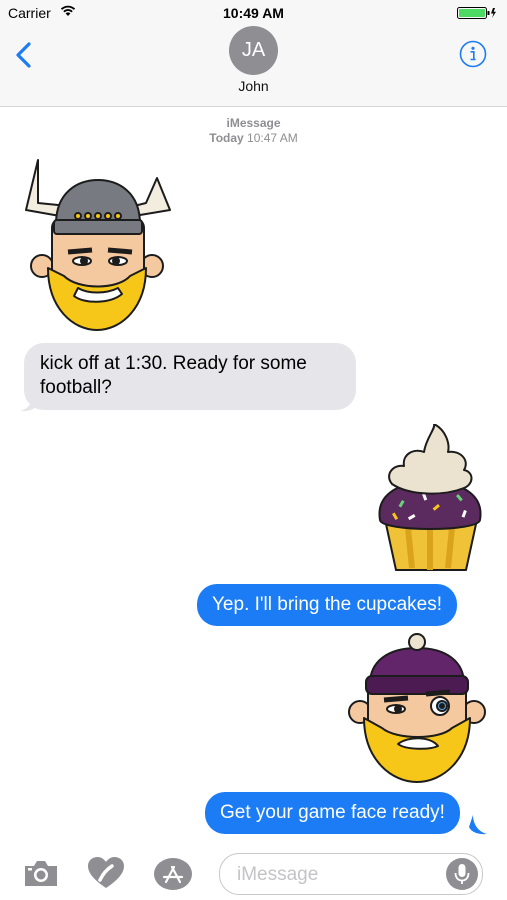 Image resolution: width=507 pixels, height=900 pixels. Describe the element at coordinates (97, 248) in the screenshot. I see `viking-sticker` at that location.